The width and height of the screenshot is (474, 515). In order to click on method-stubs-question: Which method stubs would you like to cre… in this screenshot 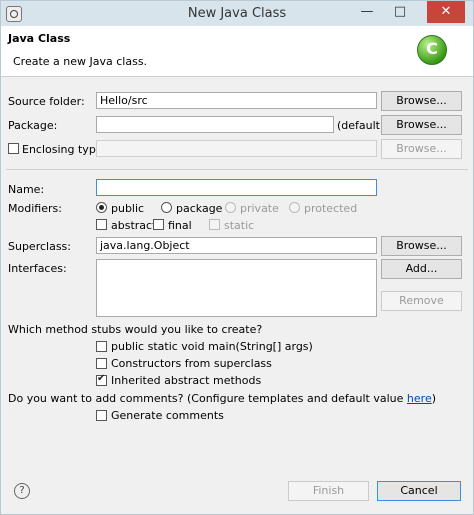, I will do `click(135, 329)`.